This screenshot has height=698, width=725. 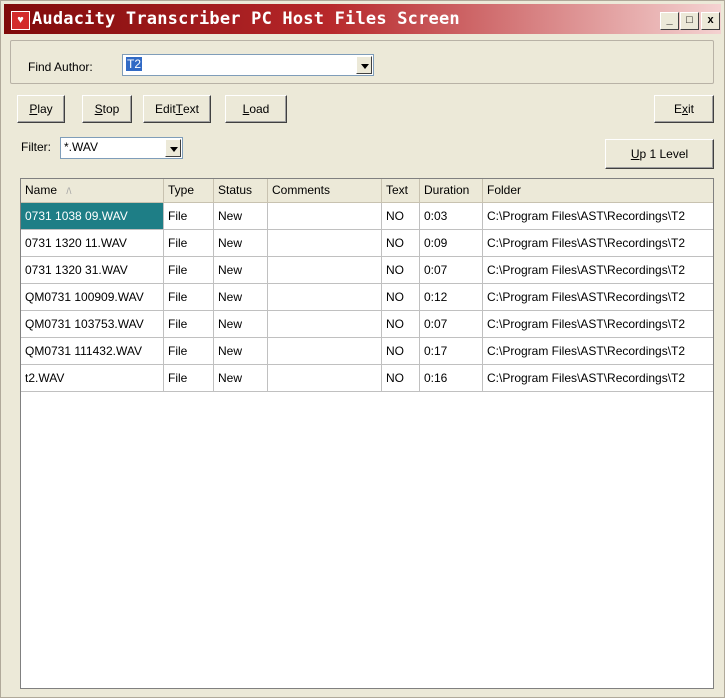 I want to click on table-cell-duration: 0:16, so click(x=451, y=378).